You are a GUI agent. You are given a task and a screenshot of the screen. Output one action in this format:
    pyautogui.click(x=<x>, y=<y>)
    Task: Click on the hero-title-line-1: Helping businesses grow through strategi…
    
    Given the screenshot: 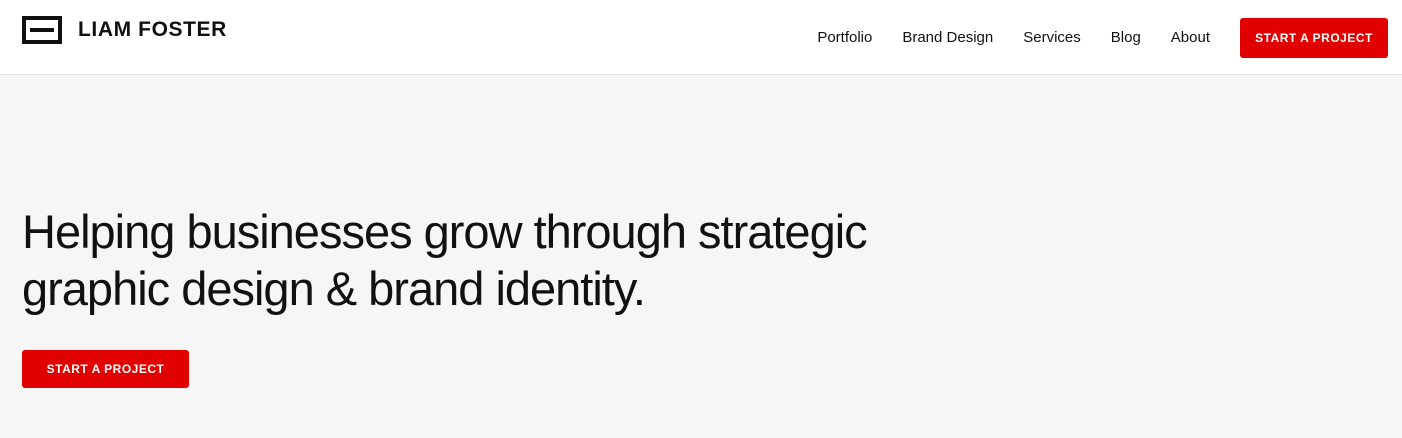 What is the action you would take?
    pyautogui.click(x=445, y=231)
    